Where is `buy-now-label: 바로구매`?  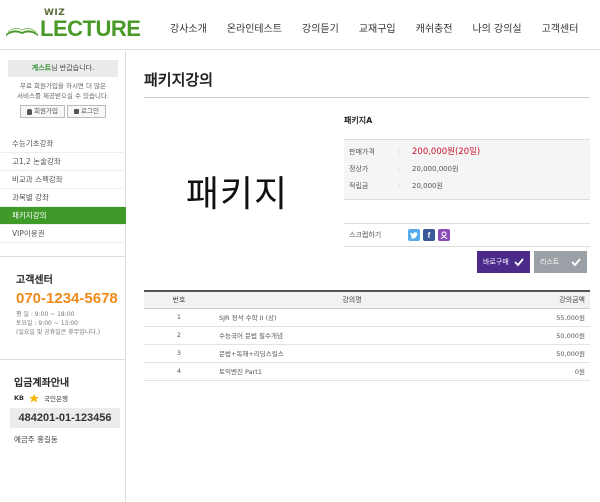
buy-now-label: 바로구매 is located at coordinates (496, 262).